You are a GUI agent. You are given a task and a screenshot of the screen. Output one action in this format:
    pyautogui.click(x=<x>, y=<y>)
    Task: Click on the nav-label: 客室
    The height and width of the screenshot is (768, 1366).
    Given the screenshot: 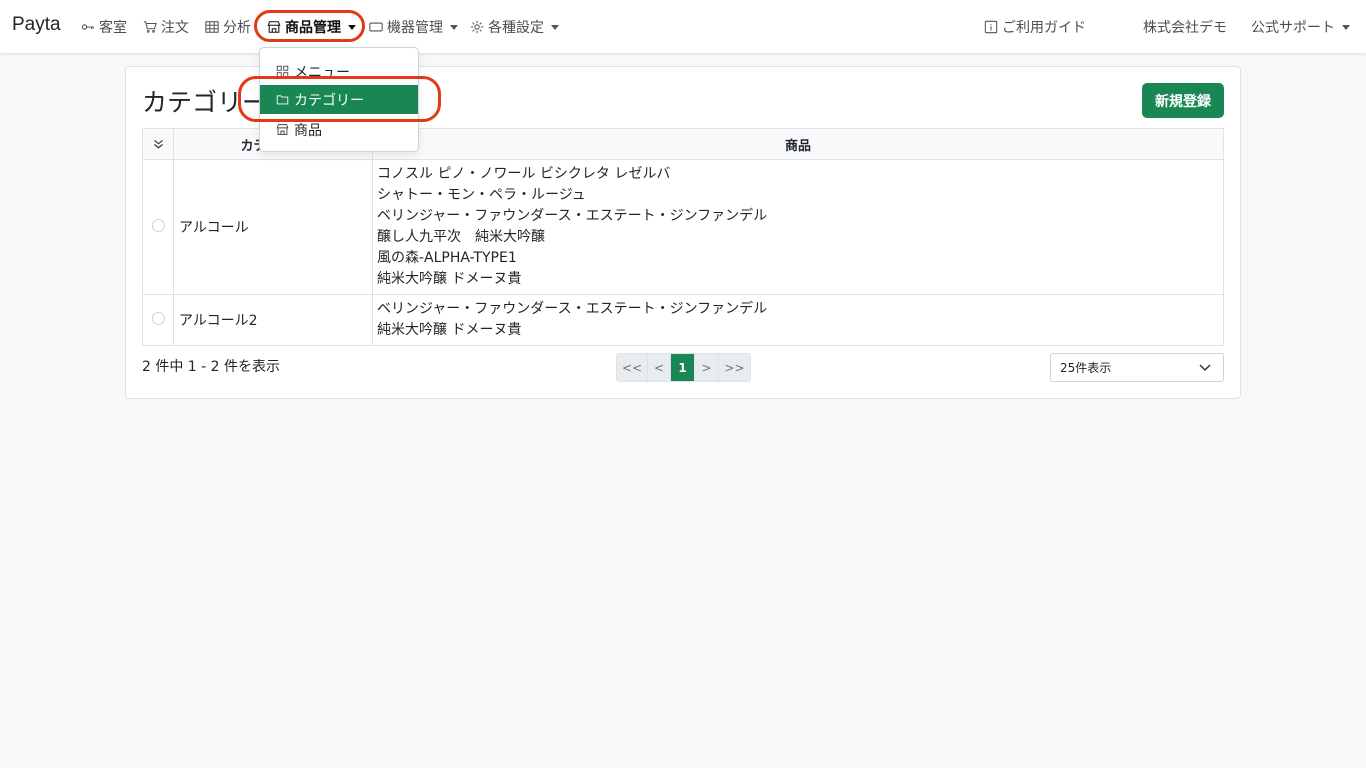 What is the action you would take?
    pyautogui.click(x=113, y=28)
    